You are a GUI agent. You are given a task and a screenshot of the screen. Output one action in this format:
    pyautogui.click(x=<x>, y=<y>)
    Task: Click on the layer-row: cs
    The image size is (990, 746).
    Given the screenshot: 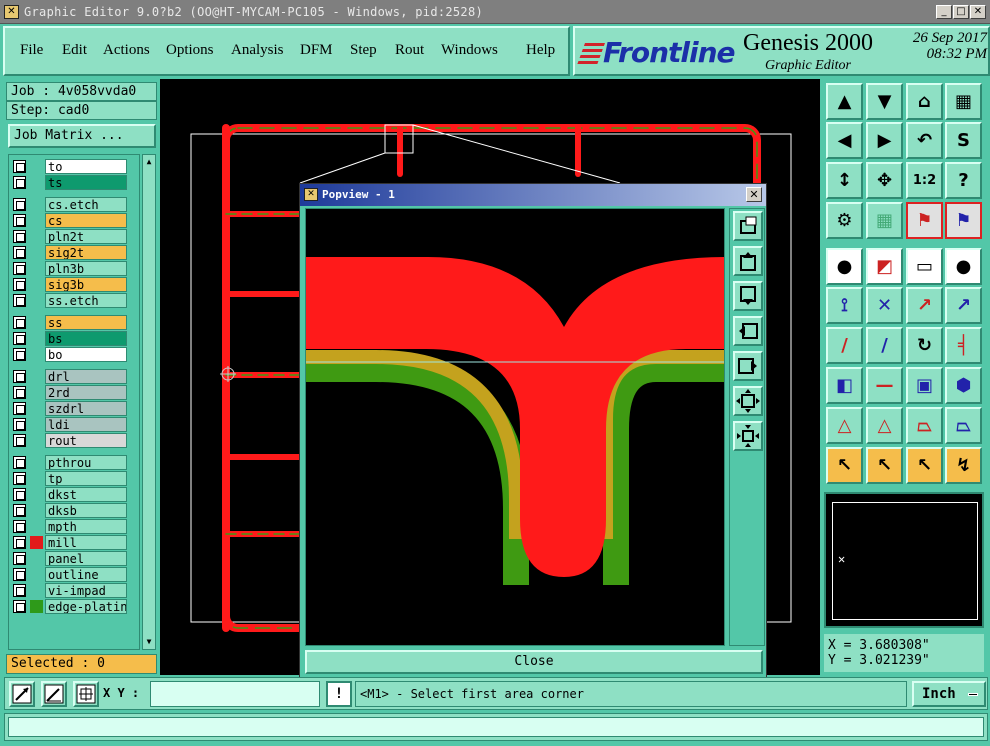 What is the action you would take?
    pyautogui.click(x=74, y=220)
    